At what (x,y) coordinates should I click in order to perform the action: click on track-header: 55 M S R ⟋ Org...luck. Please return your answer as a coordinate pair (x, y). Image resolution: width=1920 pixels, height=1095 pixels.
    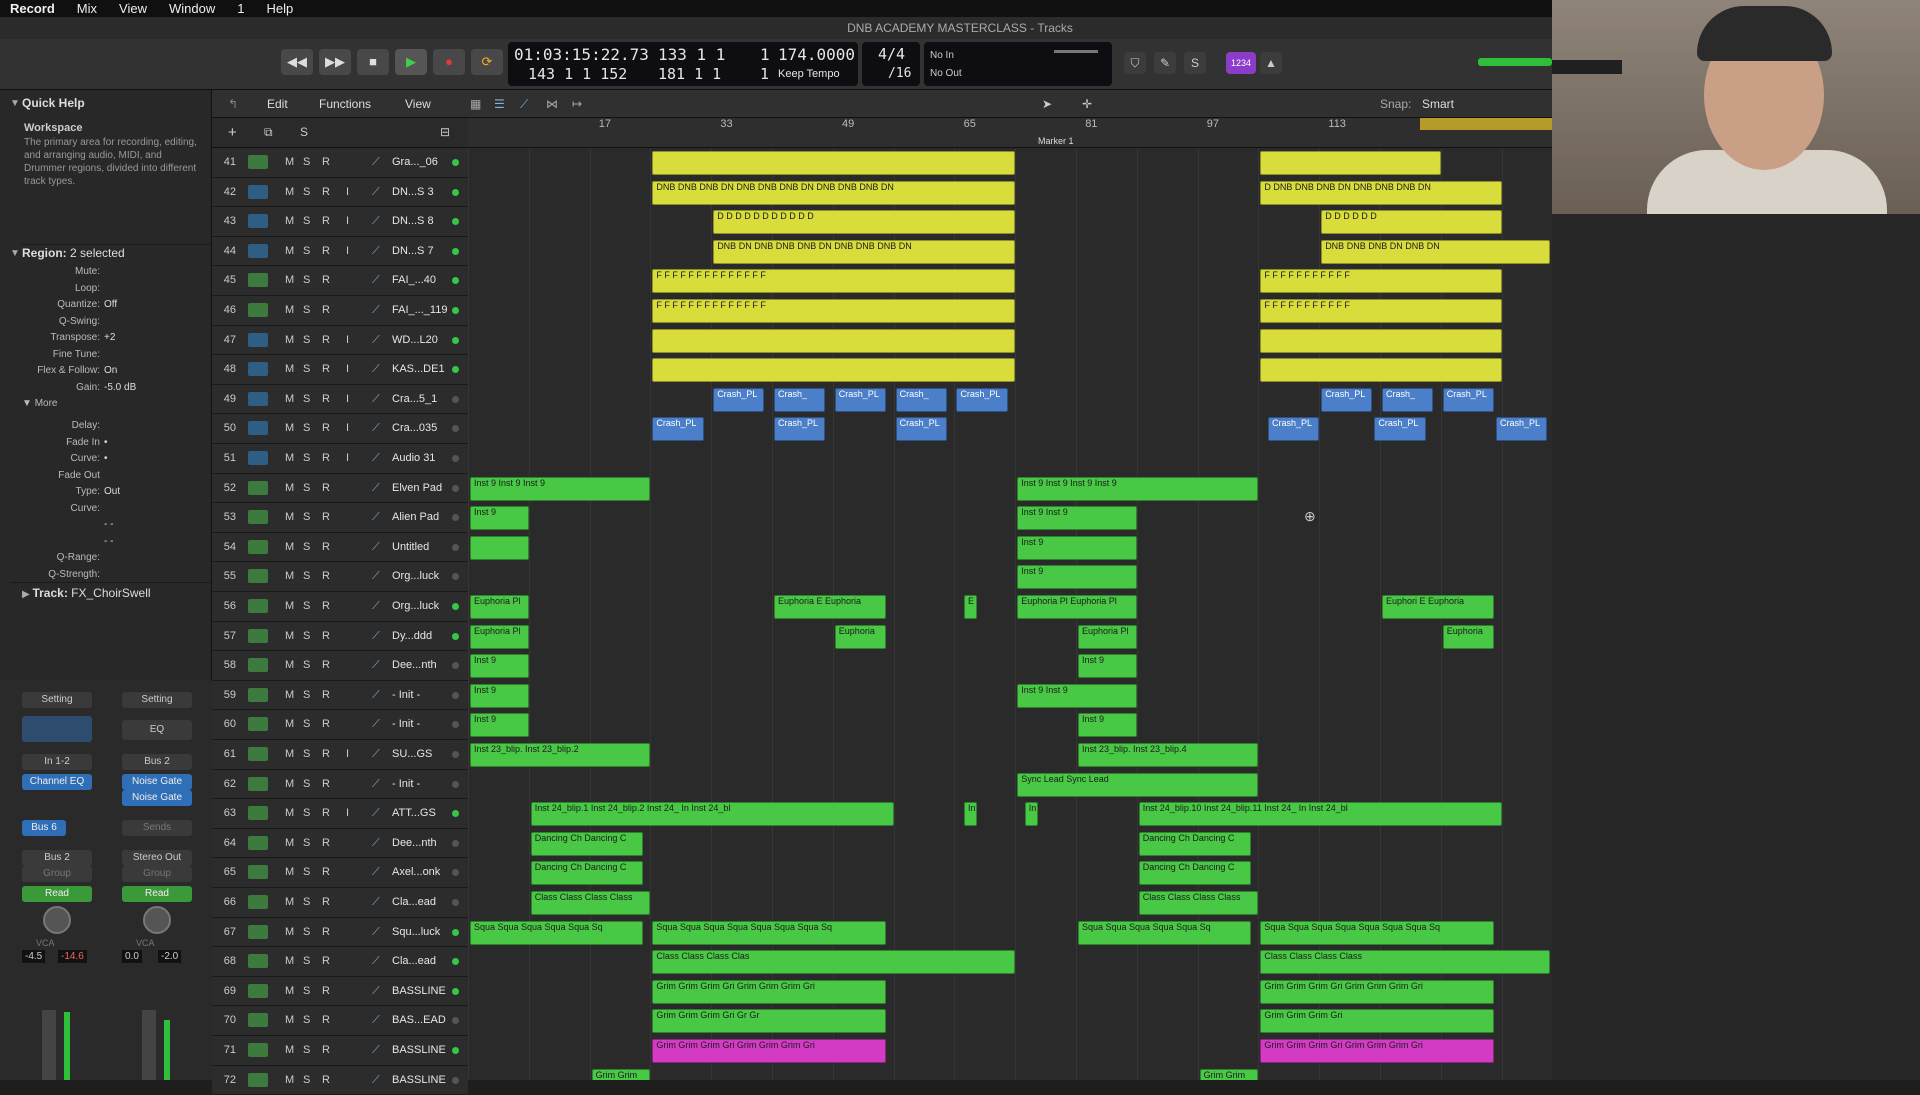
    Looking at the image, I should click on (340, 577).